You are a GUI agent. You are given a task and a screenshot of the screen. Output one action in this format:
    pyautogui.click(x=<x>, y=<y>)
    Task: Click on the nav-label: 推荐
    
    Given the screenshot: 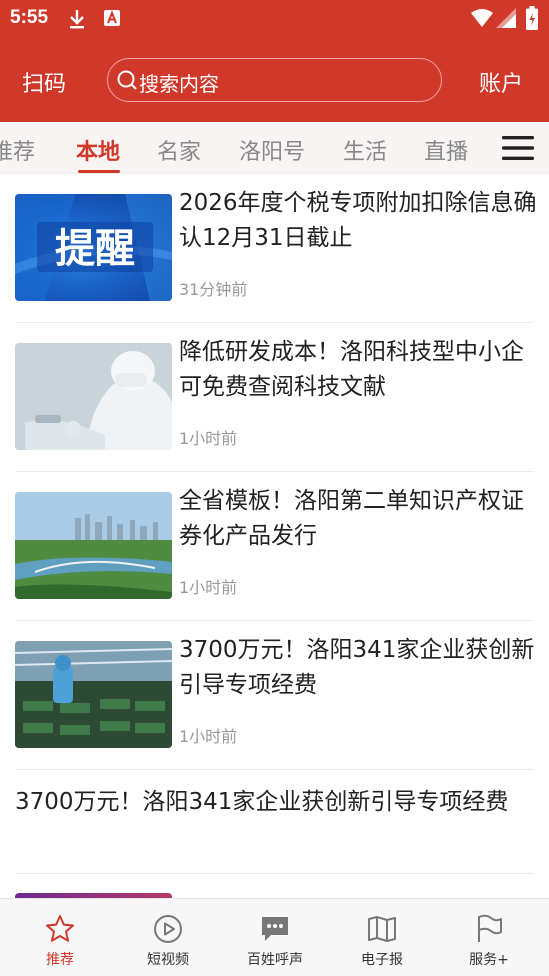 What is the action you would take?
    pyautogui.click(x=60, y=960)
    